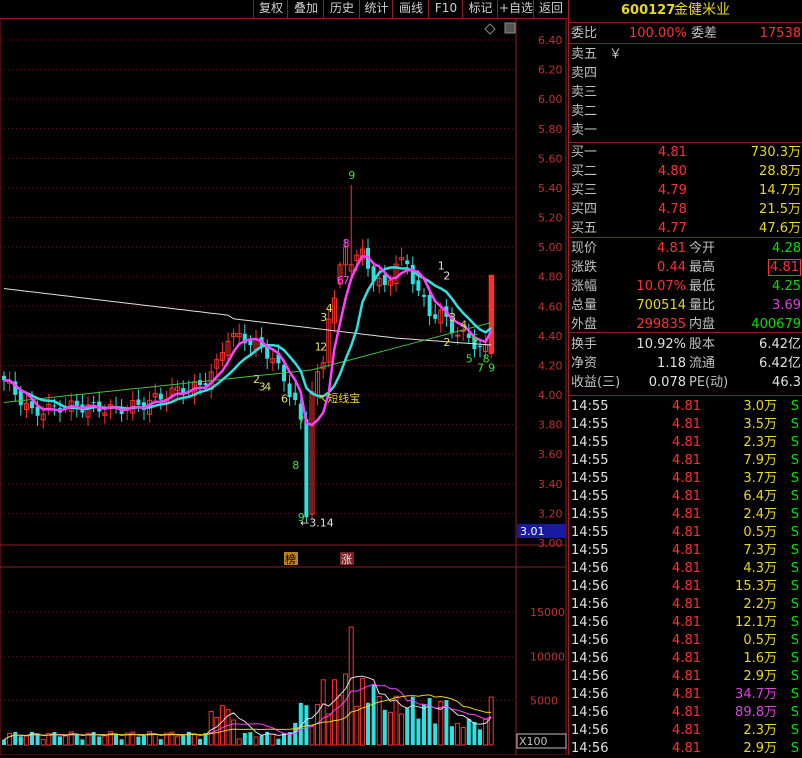  I want to click on weibi-row: 委比 100.00% 委差 17538, so click(686, 33).